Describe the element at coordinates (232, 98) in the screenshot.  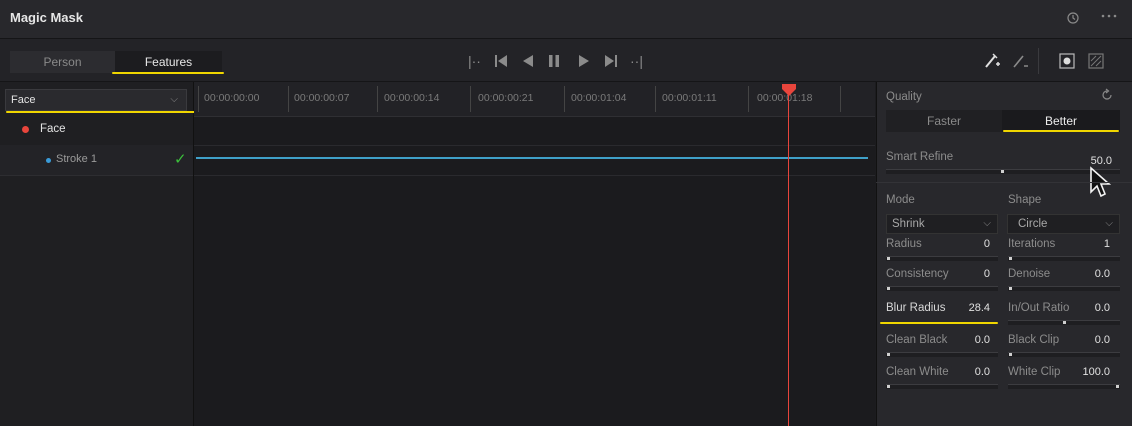
I see `timecode-label: 00:00:00:00` at that location.